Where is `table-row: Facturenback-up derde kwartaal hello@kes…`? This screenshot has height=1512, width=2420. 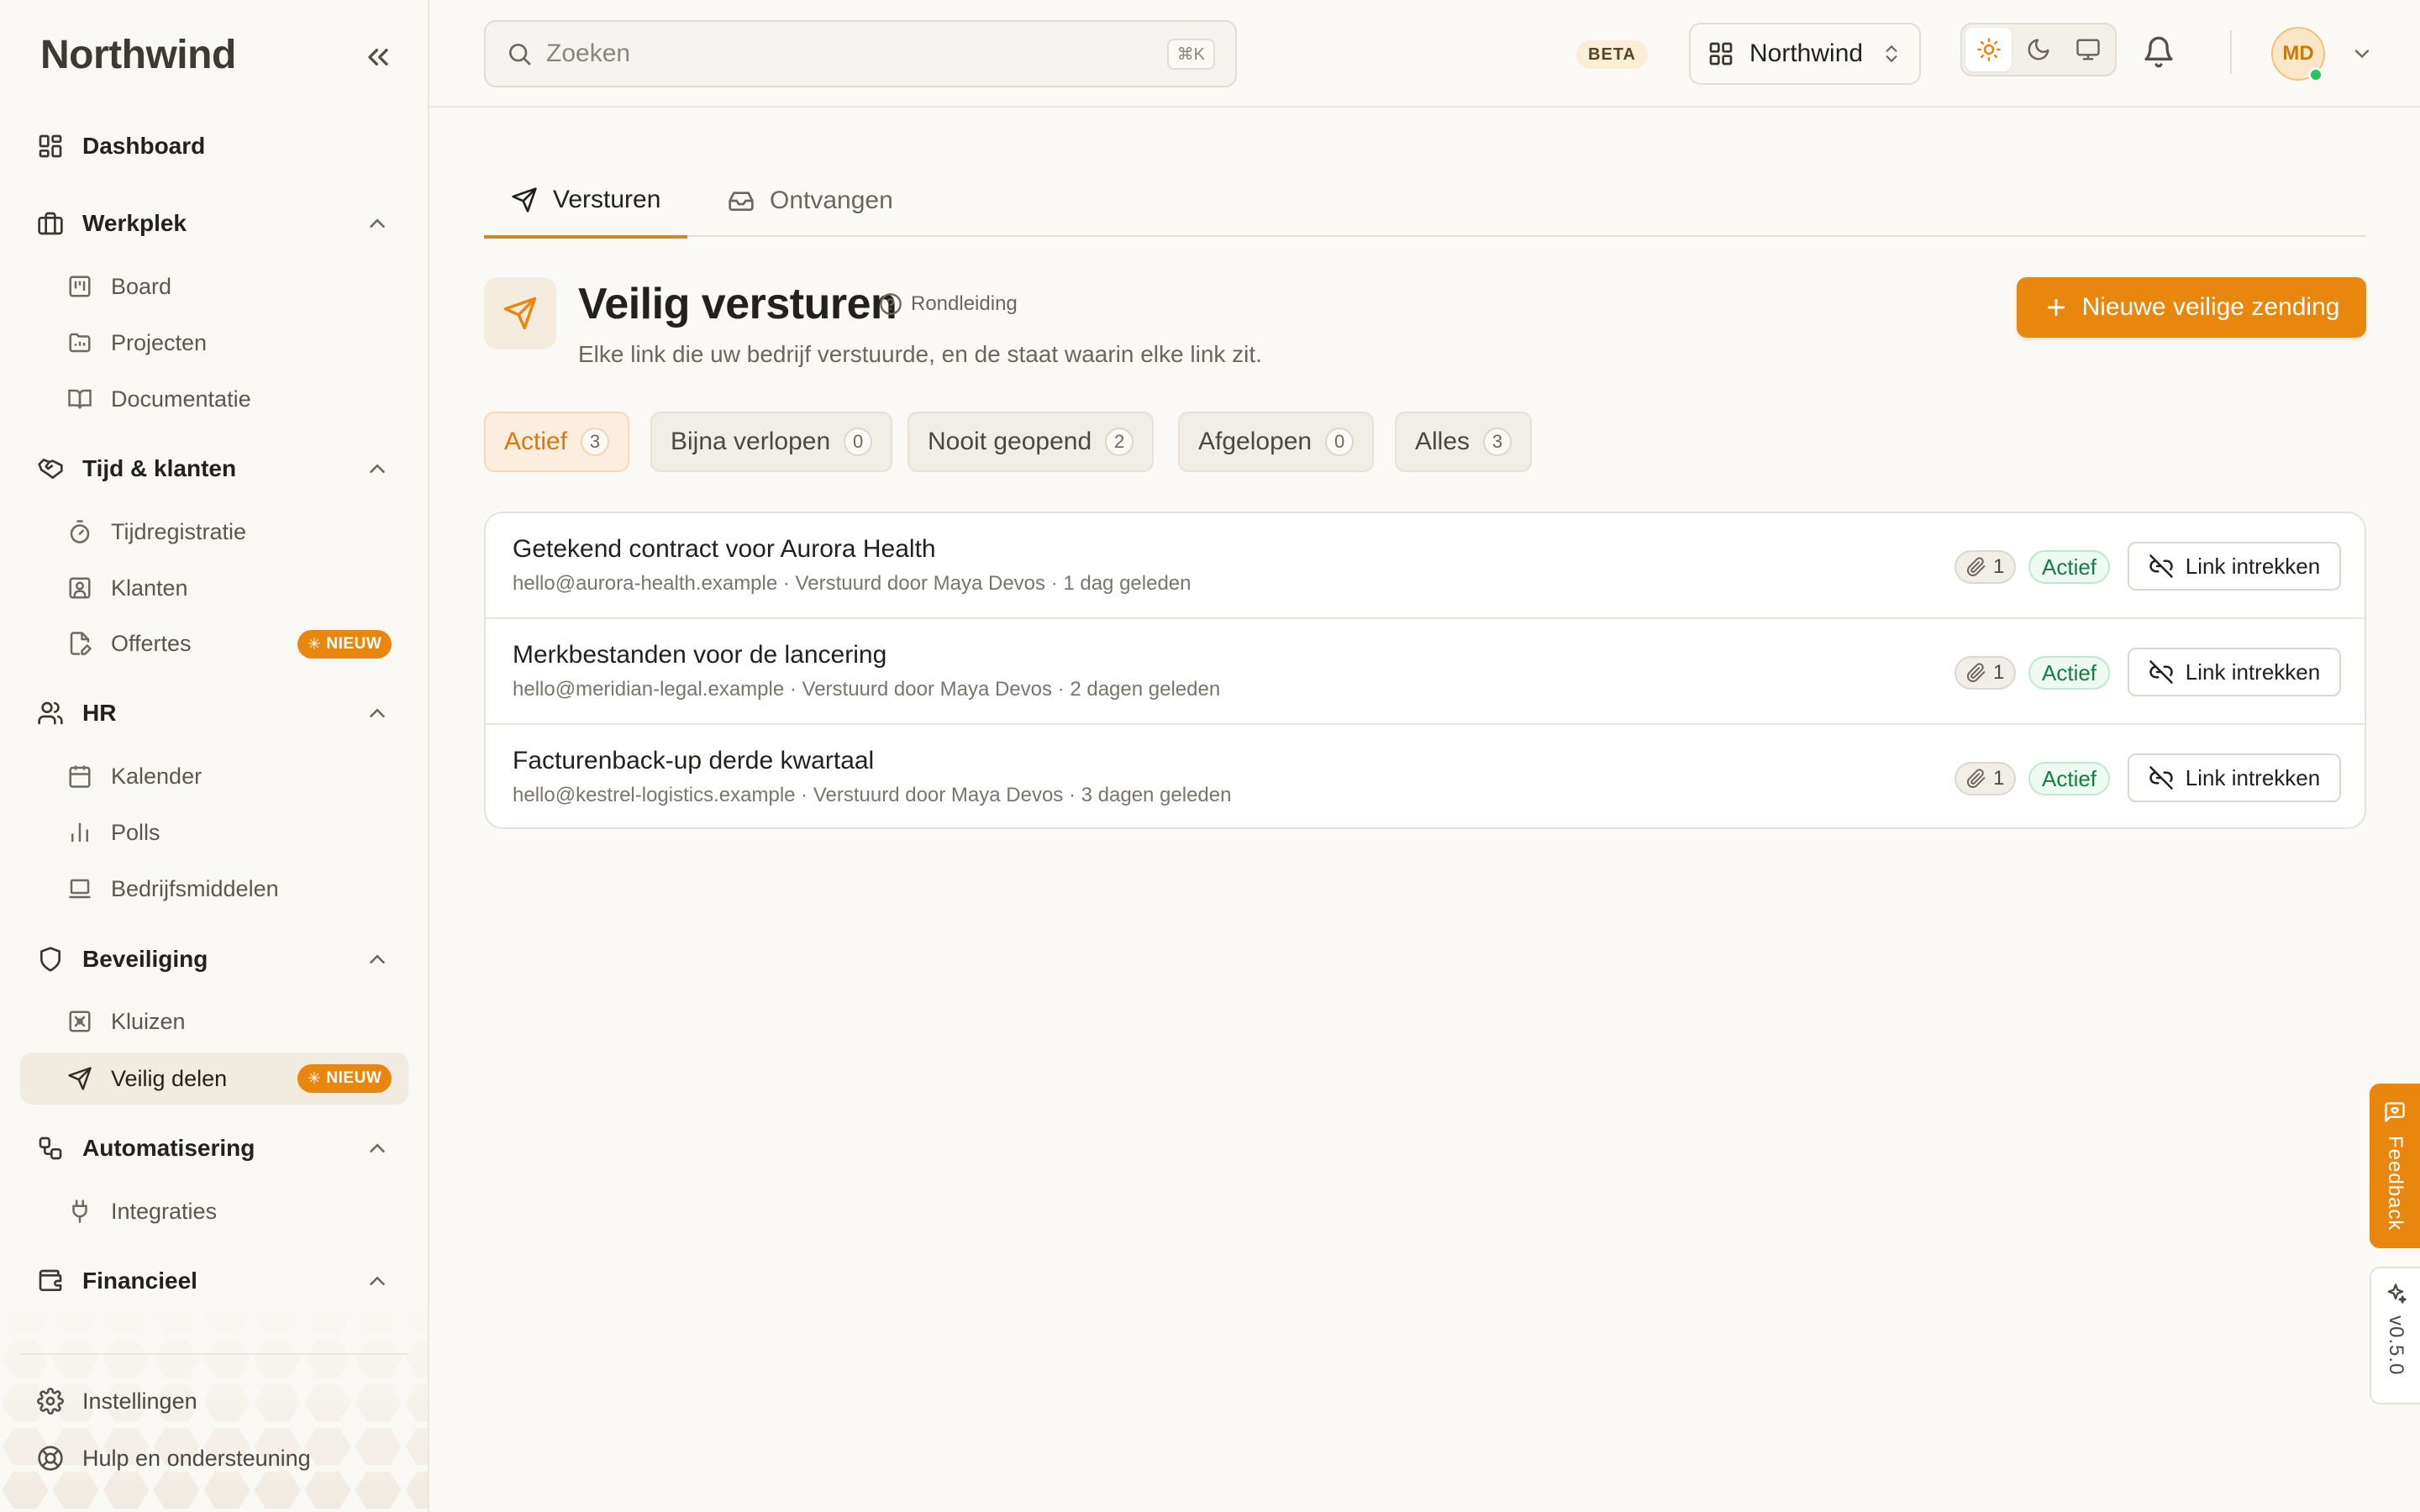
table-row: Facturenback-up derde kwartaal hello@kes… is located at coordinates (1425, 776).